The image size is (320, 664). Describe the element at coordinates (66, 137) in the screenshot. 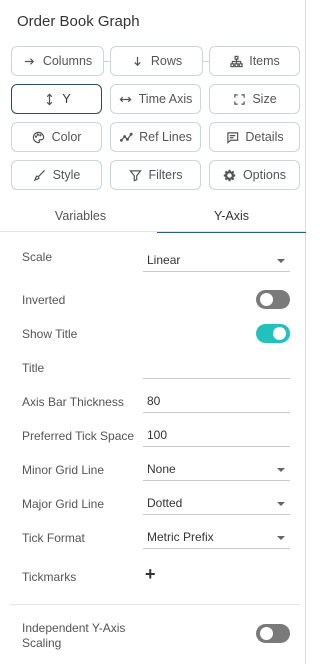

I see `color-label: Color` at that location.